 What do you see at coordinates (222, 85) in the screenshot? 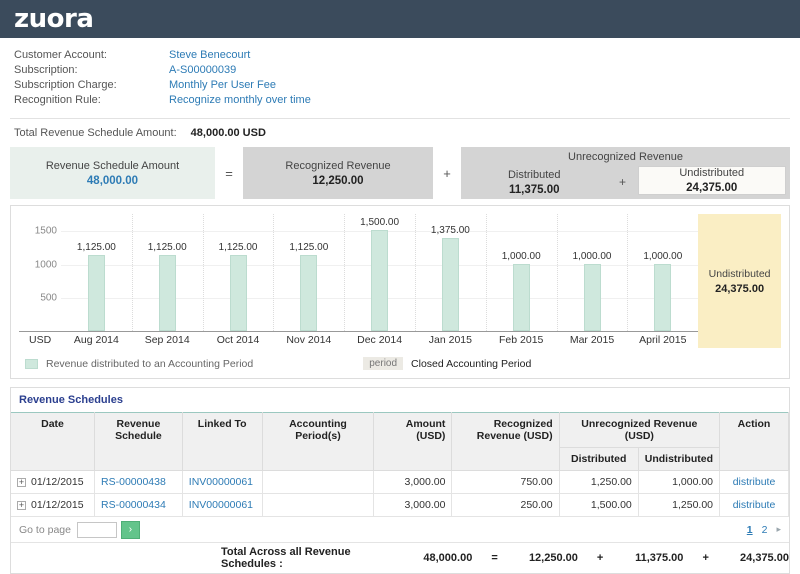
I see `subscription-charge-link: Monthly Per User Fee` at bounding box center [222, 85].